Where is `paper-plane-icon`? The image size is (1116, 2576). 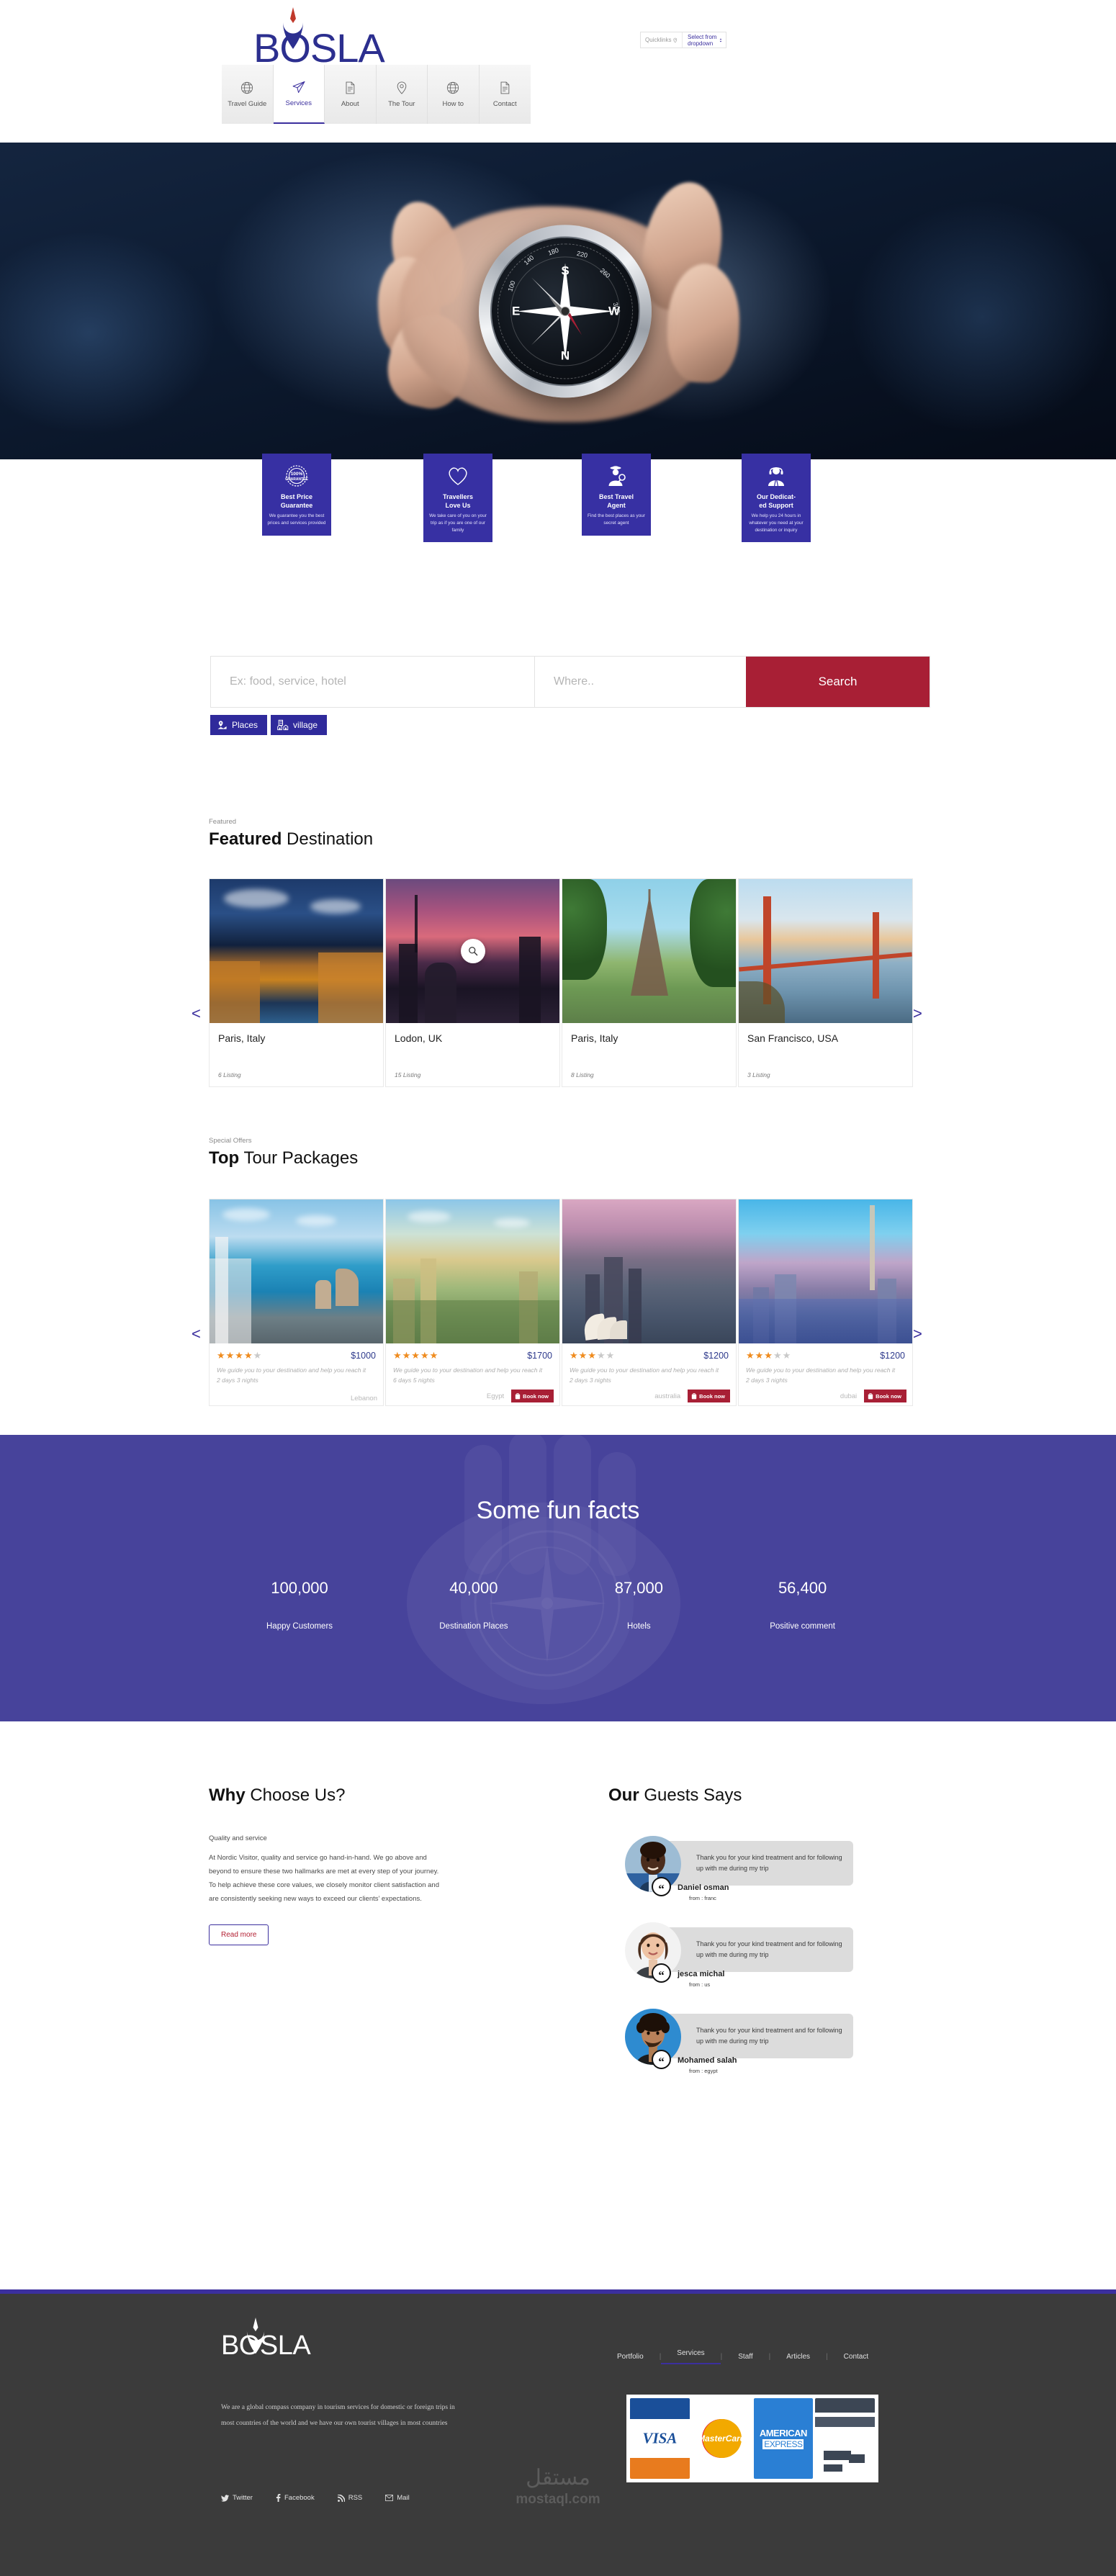
paper-plane-icon is located at coordinates (298, 87).